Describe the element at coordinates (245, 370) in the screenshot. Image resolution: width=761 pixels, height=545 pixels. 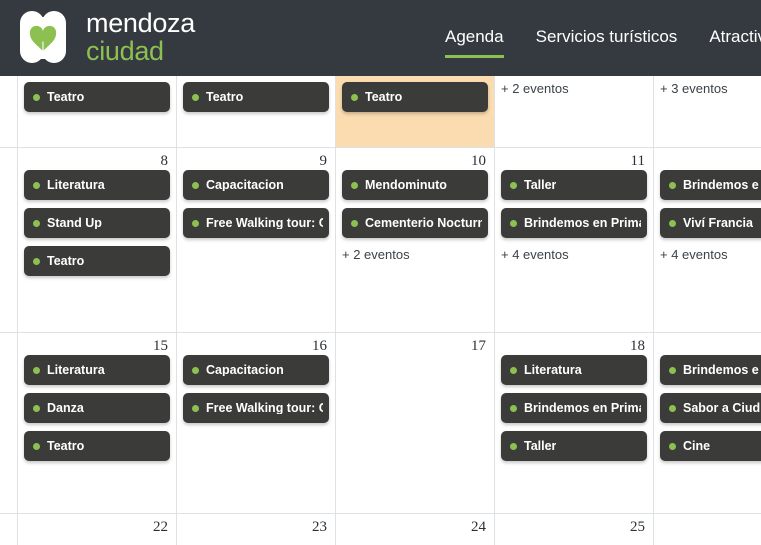
I see `event-label: Capacitacion` at that location.